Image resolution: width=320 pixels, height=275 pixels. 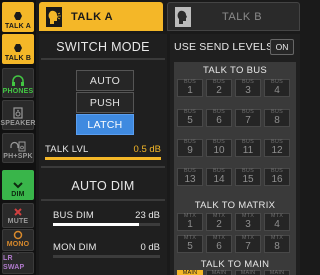 What do you see at coordinates (18, 26) in the screenshot?
I see `talk-a-label: TALK A` at bounding box center [18, 26].